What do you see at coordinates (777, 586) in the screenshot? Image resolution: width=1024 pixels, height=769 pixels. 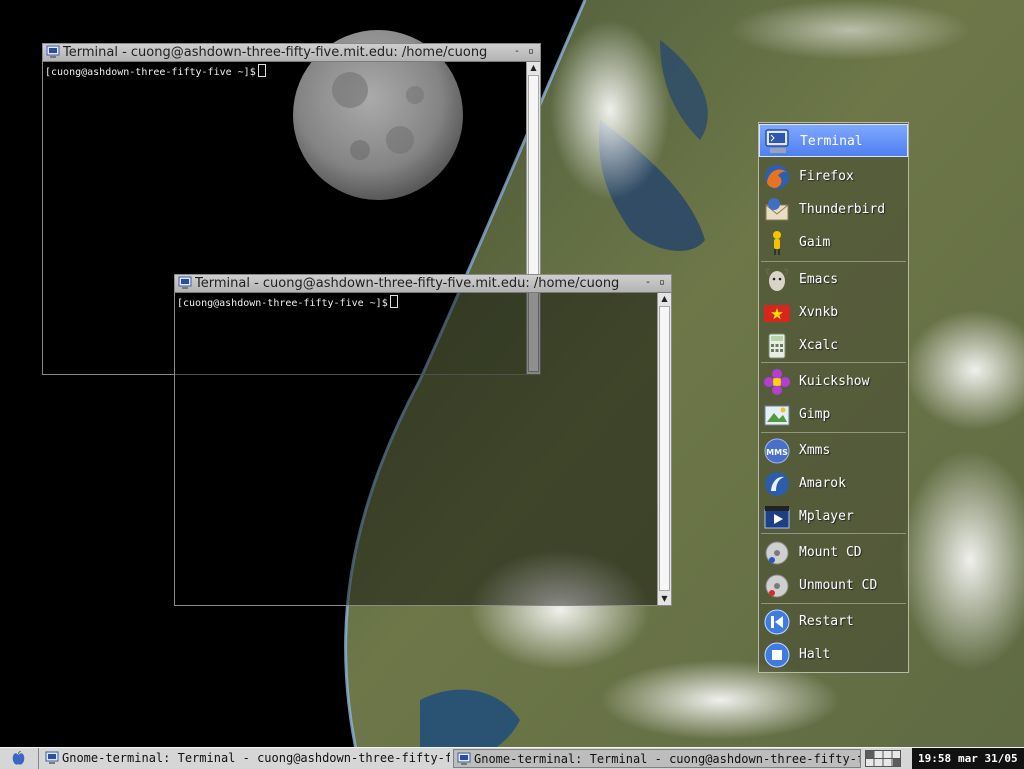 I see `cd-unmount-icon` at bounding box center [777, 586].